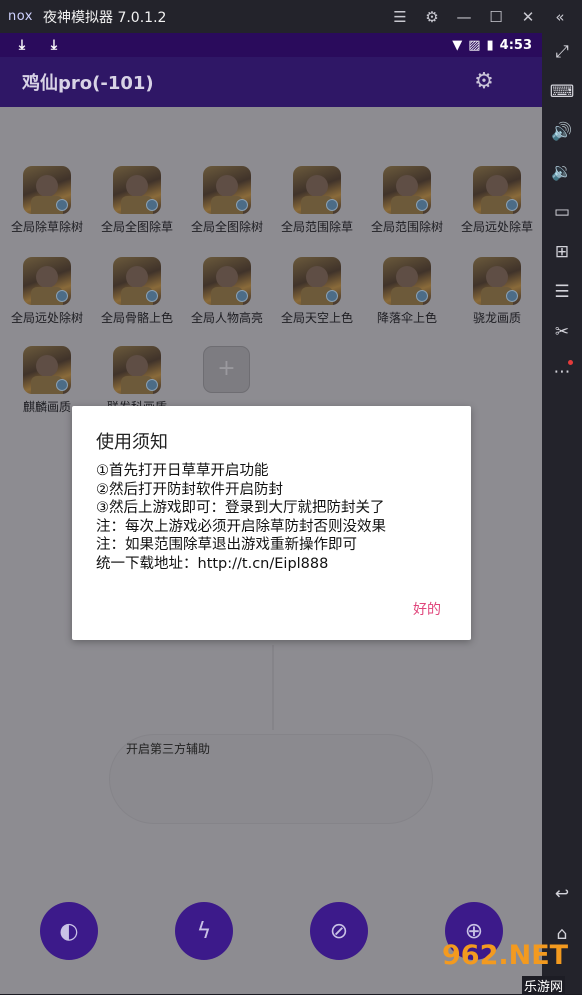 Image resolution: width=582 pixels, height=995 pixels. I want to click on tile-label: 全局全图除草, so click(136, 227).